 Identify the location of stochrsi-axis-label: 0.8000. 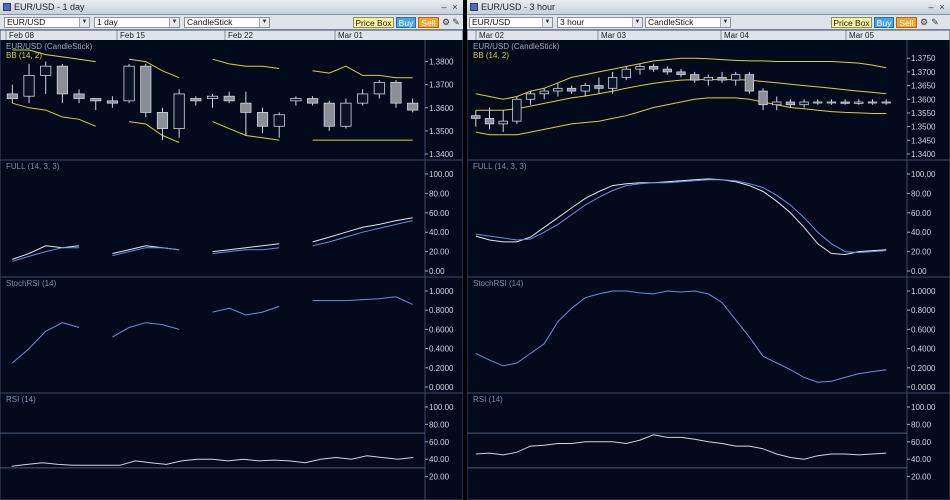
(441, 310).